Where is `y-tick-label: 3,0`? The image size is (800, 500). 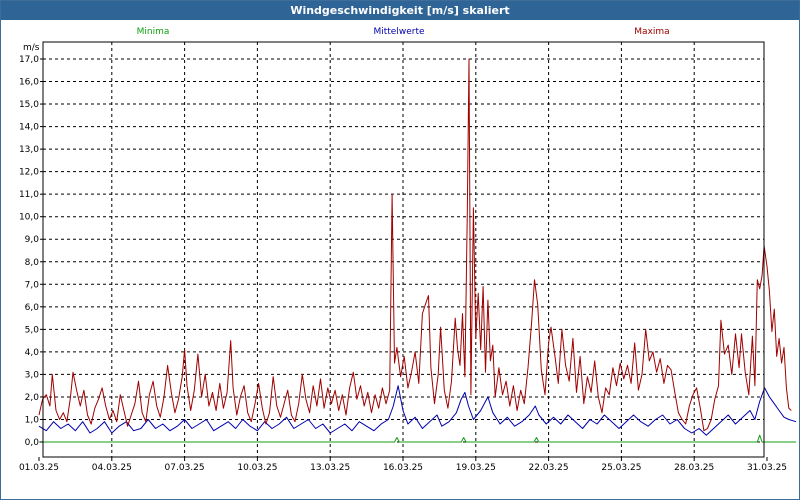
y-tick-label: 3,0 is located at coordinates (32, 375).